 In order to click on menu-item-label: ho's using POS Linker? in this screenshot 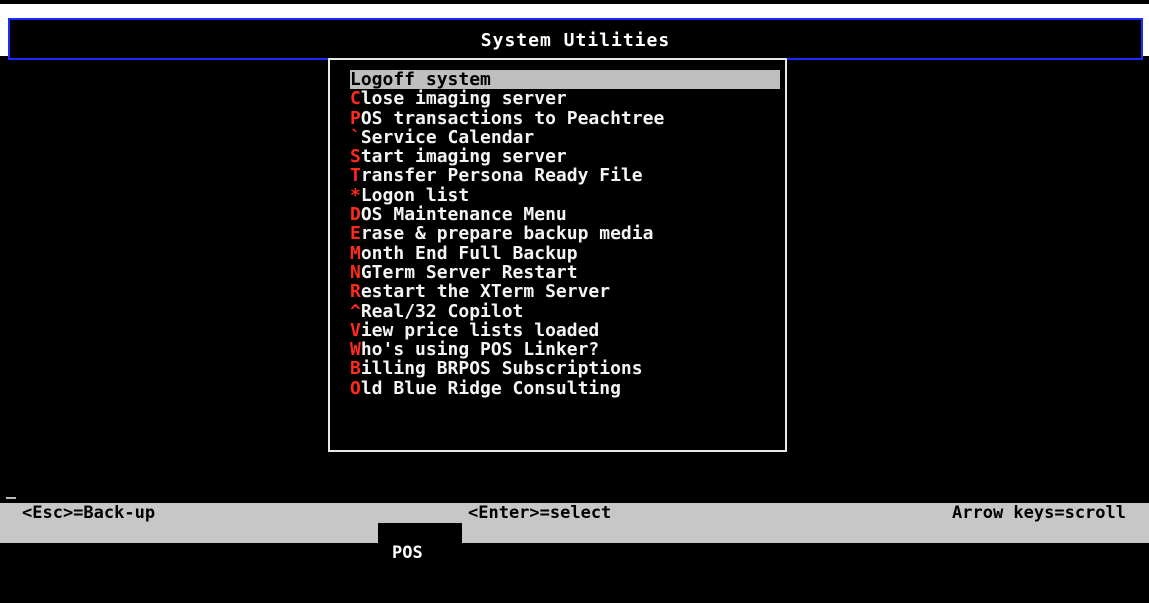, I will do `click(480, 350)`.